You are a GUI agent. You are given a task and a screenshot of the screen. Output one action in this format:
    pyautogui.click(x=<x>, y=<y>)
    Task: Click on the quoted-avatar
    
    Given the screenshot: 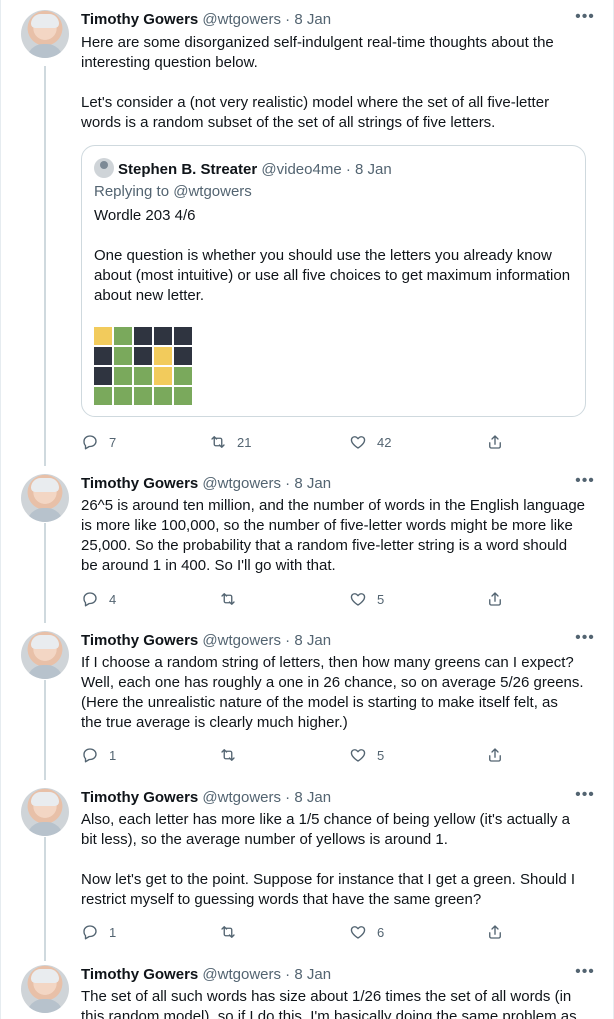 What is the action you would take?
    pyautogui.click(x=104, y=168)
    